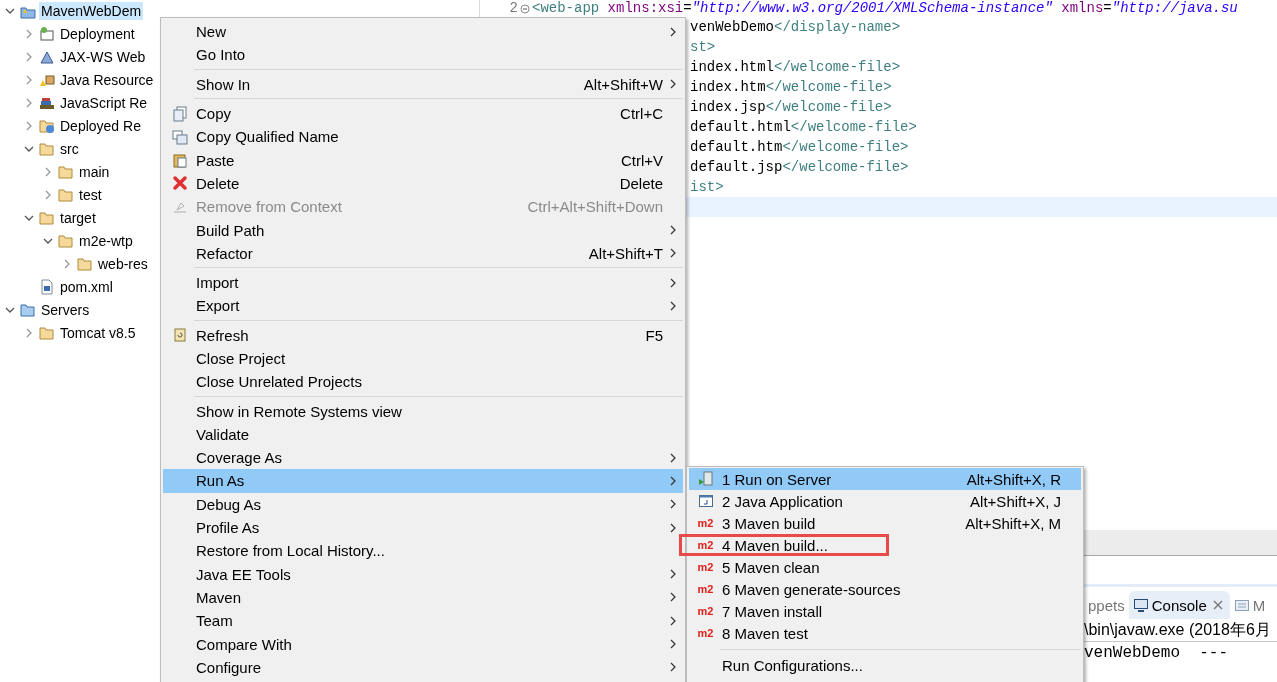 The image size is (1277, 682). Describe the element at coordinates (423, 621) in the screenshot. I see `menu-item: Team` at that location.